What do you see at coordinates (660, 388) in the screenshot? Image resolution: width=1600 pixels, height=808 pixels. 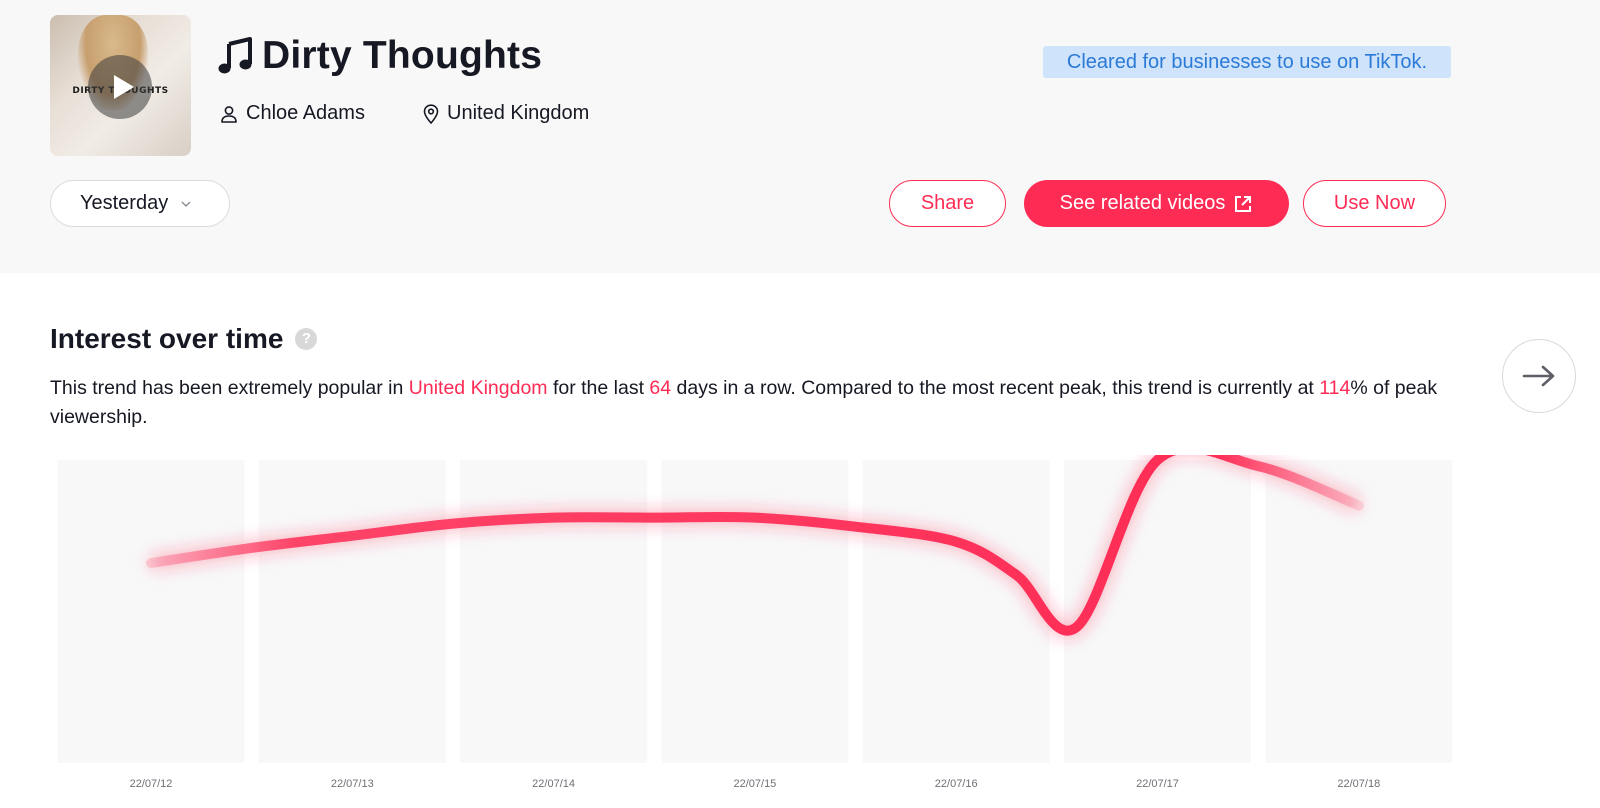 I see `desc-days: 64` at bounding box center [660, 388].